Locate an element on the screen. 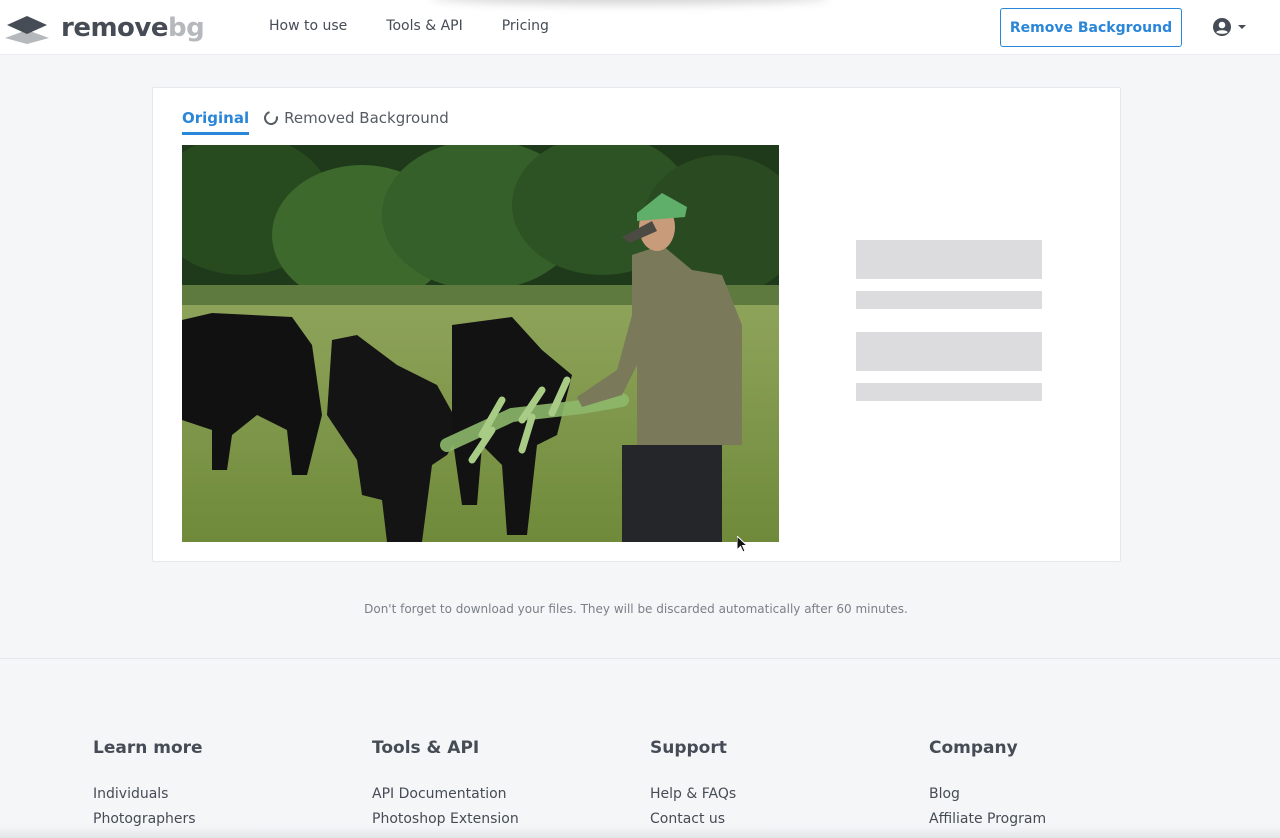 This screenshot has height=838, width=1280. nav-tools-api: Tools & API is located at coordinates (424, 26).